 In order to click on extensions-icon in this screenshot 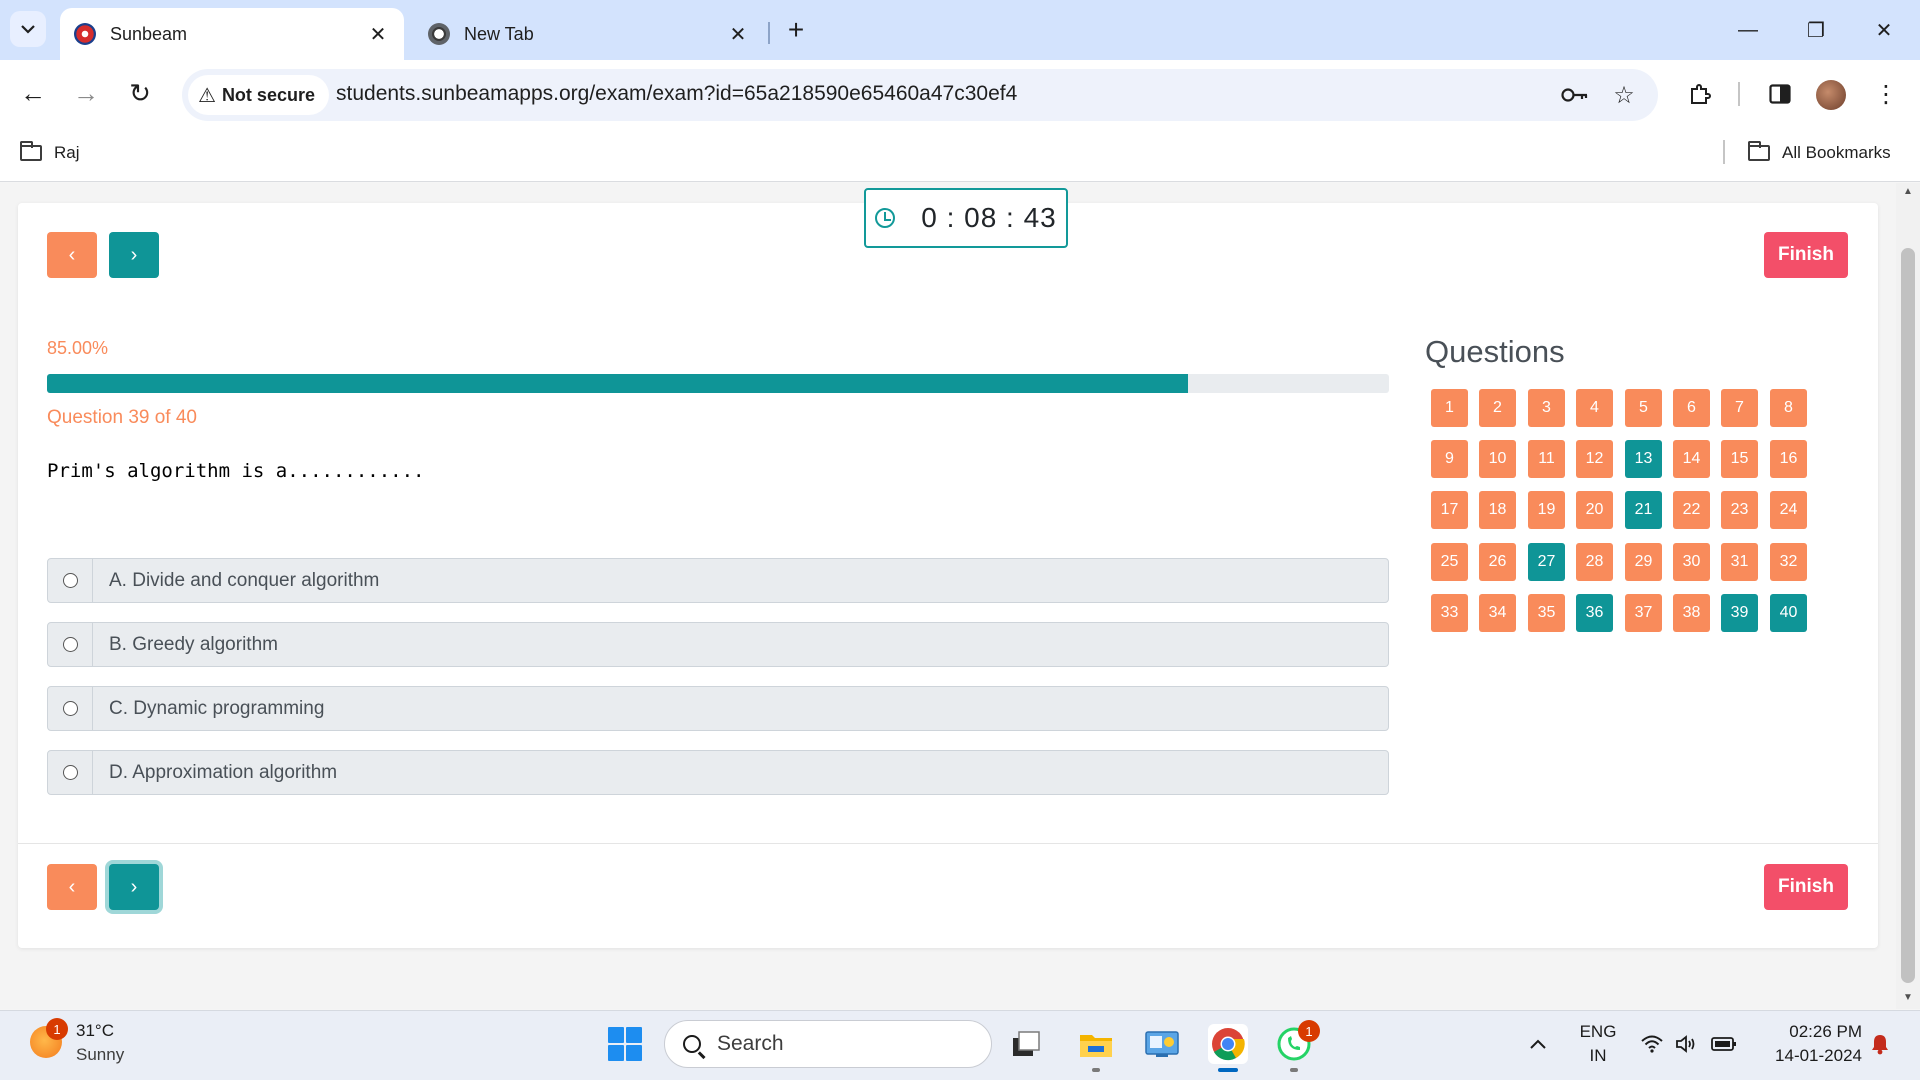, I will do `click(1700, 94)`.